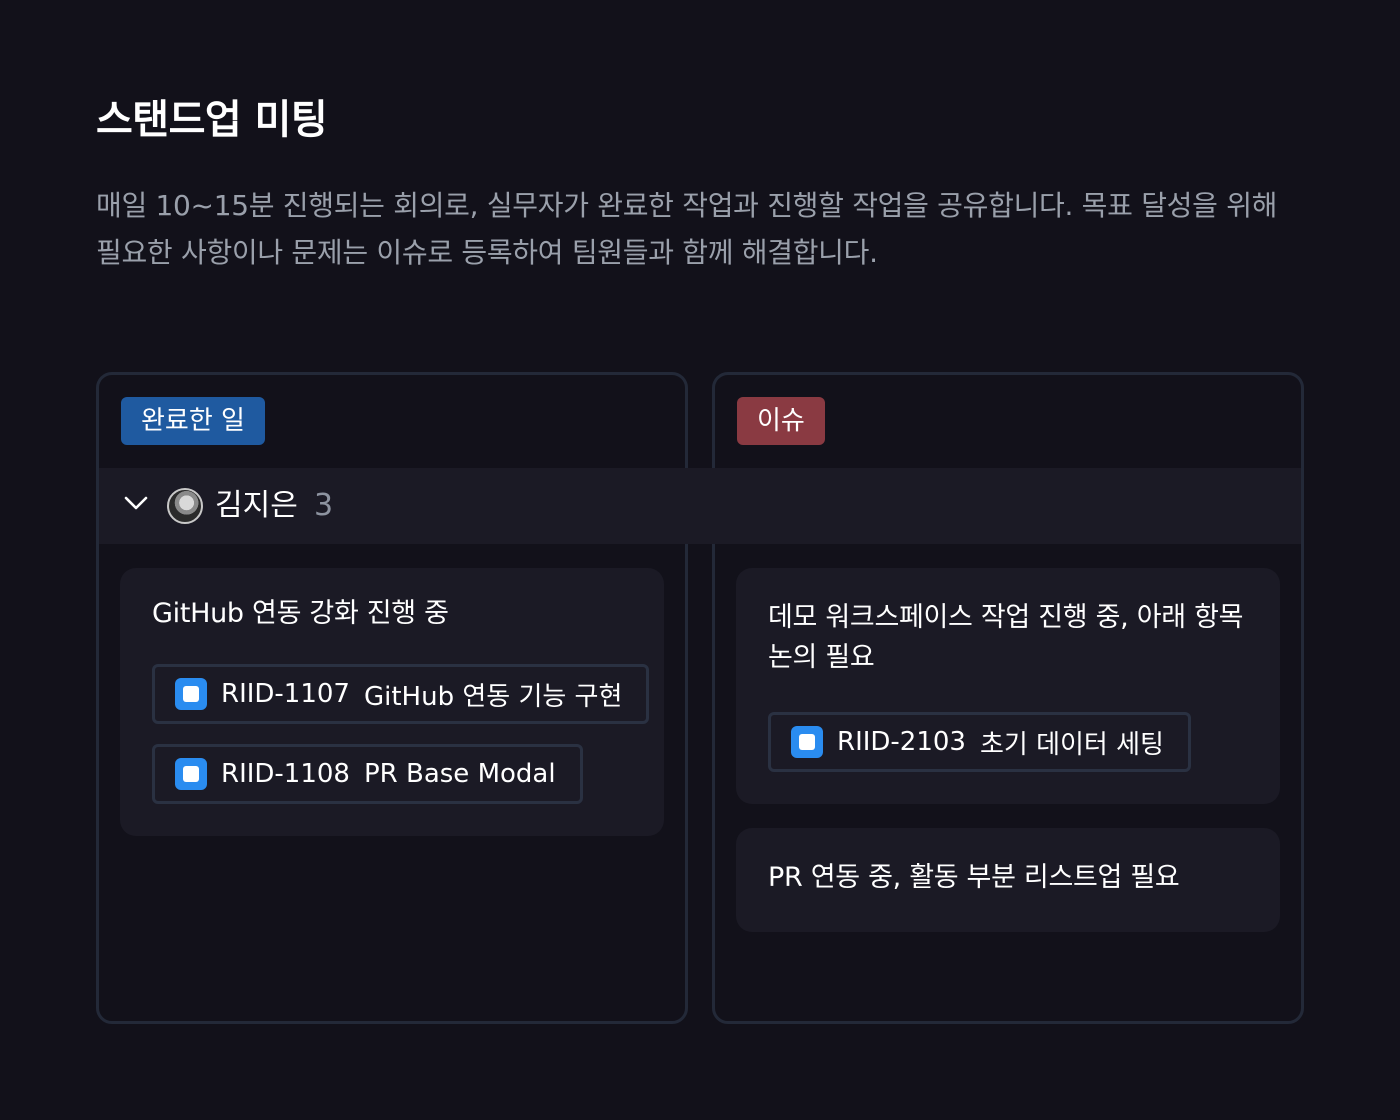  Describe the element at coordinates (821, 657) in the screenshot. I see `card-title-line-2: 논의 필요` at that location.